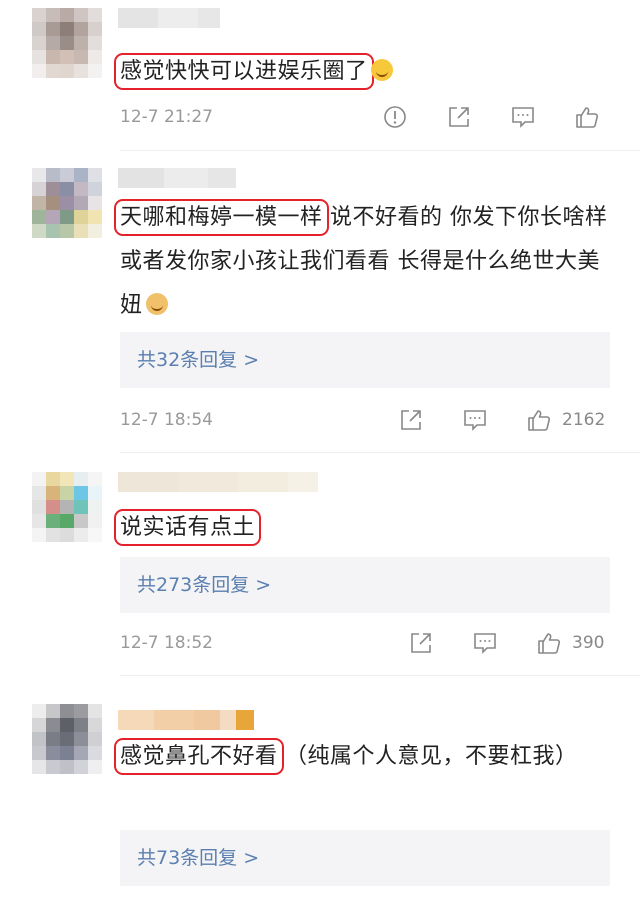  Describe the element at coordinates (187, 527) in the screenshot. I see `highlighted-text: 说实话有点土` at that location.